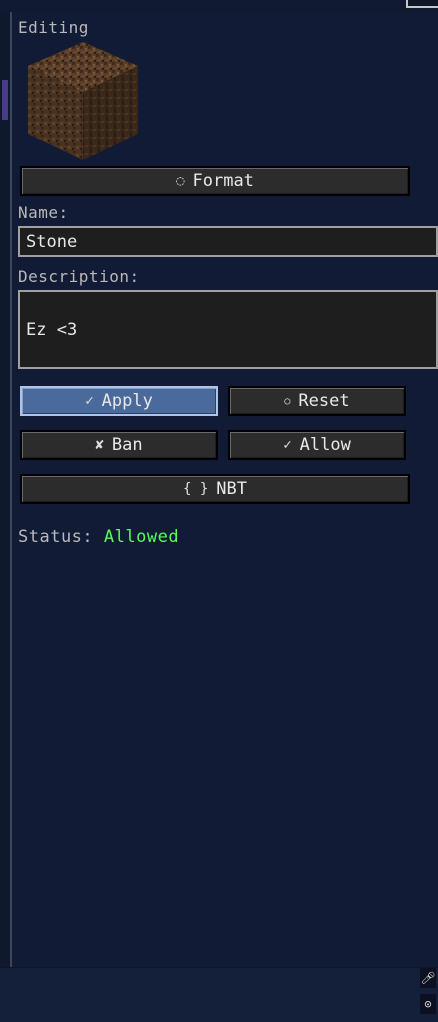 The image size is (438, 1022). What do you see at coordinates (287, 445) in the screenshot?
I see `check-icon: ✓` at bounding box center [287, 445].